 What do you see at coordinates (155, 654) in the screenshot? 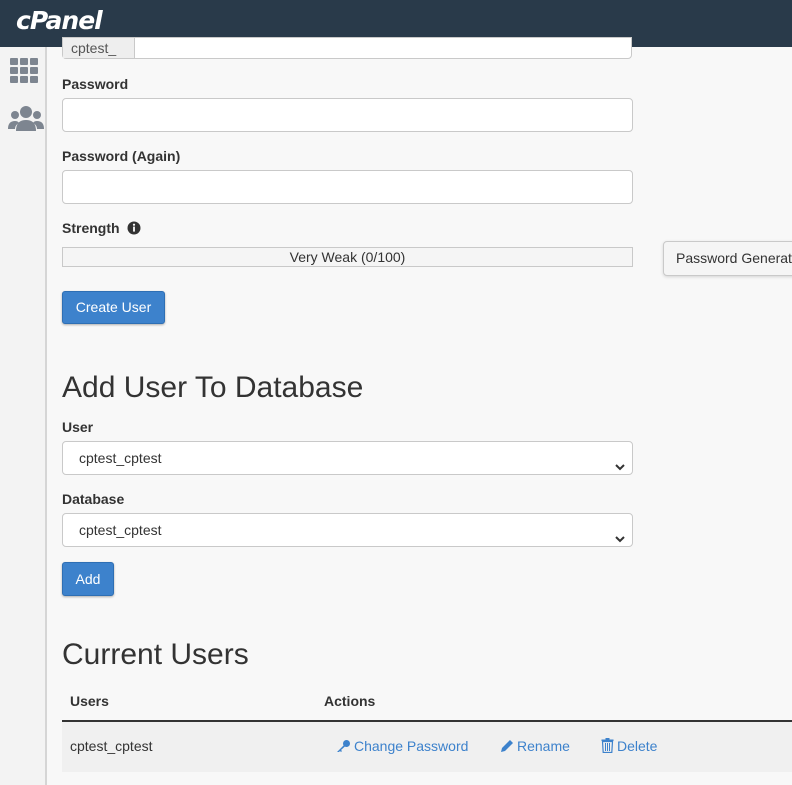
I see `current-users-title: Current Users` at bounding box center [155, 654].